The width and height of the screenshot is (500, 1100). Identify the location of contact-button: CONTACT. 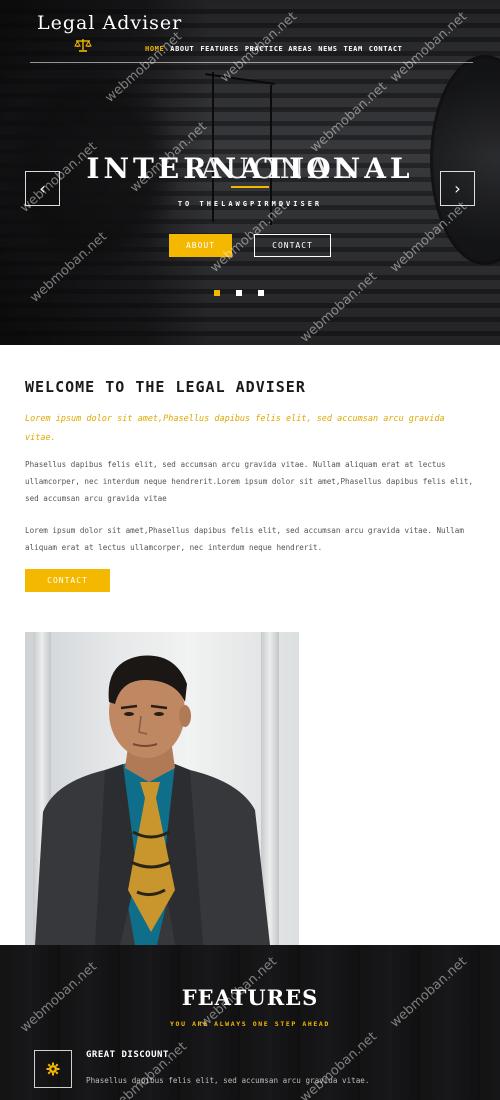
(67, 580).